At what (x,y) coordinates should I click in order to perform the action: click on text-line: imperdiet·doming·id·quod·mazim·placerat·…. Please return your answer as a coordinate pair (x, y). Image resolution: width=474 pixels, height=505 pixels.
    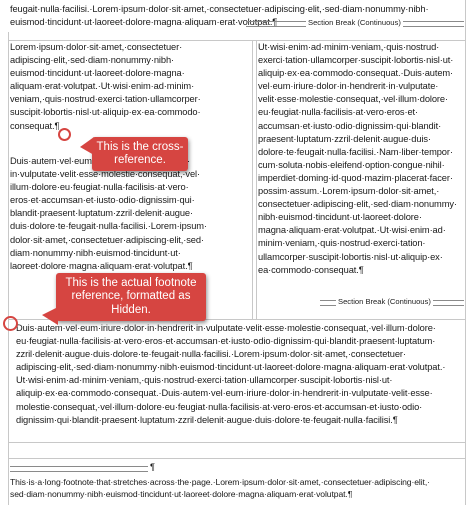
    Looking at the image, I should click on (355, 177).